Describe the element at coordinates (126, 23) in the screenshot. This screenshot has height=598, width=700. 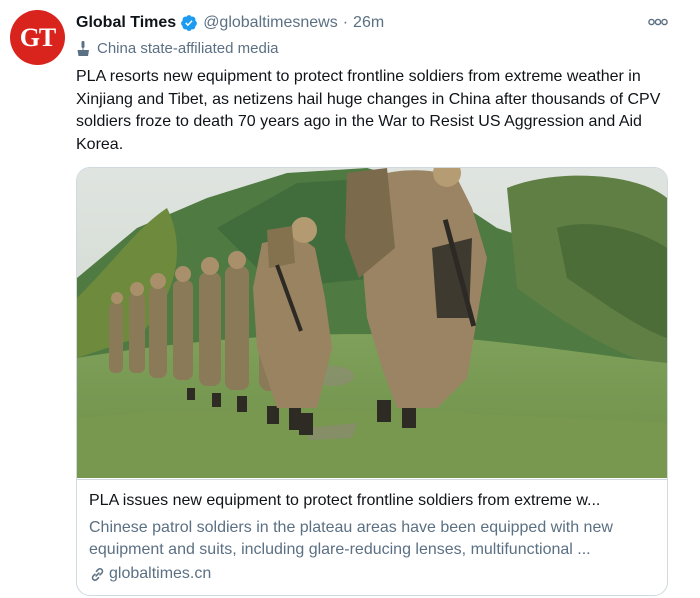
I see `author-name: Global Times` at that location.